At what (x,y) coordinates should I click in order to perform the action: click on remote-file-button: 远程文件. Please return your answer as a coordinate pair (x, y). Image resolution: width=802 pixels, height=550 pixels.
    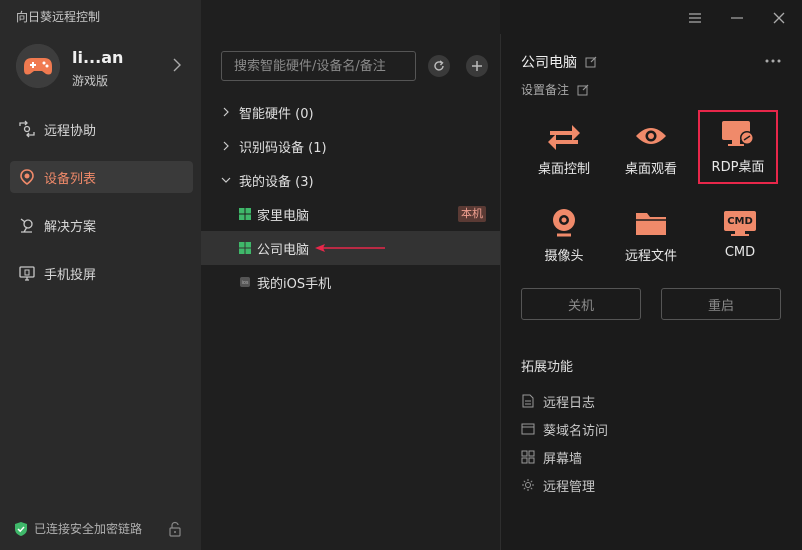
    Looking at the image, I should click on (651, 234).